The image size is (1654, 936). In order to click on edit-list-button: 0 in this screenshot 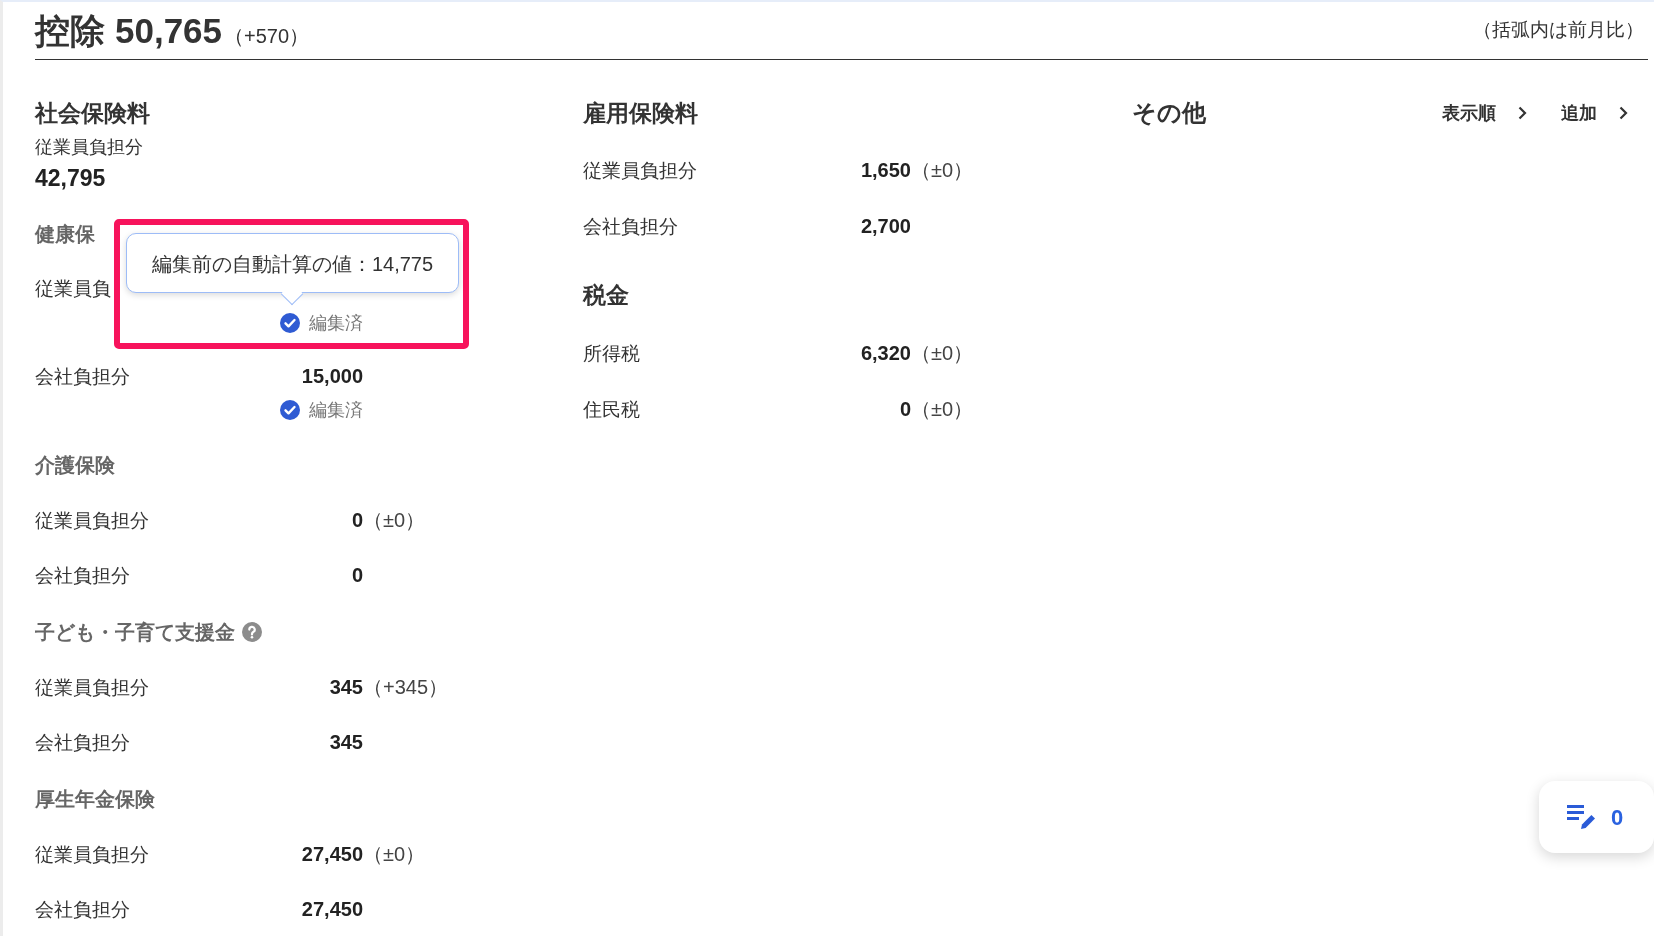, I will do `click(1596, 817)`.